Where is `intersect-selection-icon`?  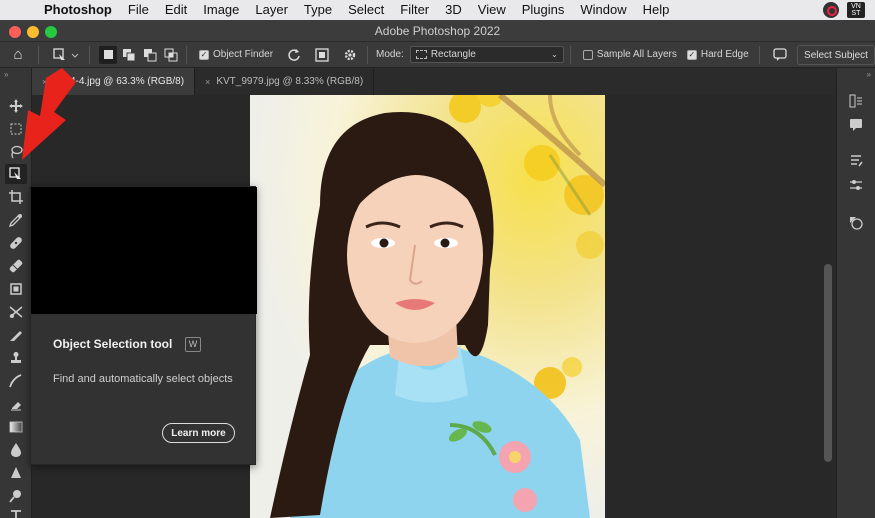
intersect-selection-icon is located at coordinates (171, 54).